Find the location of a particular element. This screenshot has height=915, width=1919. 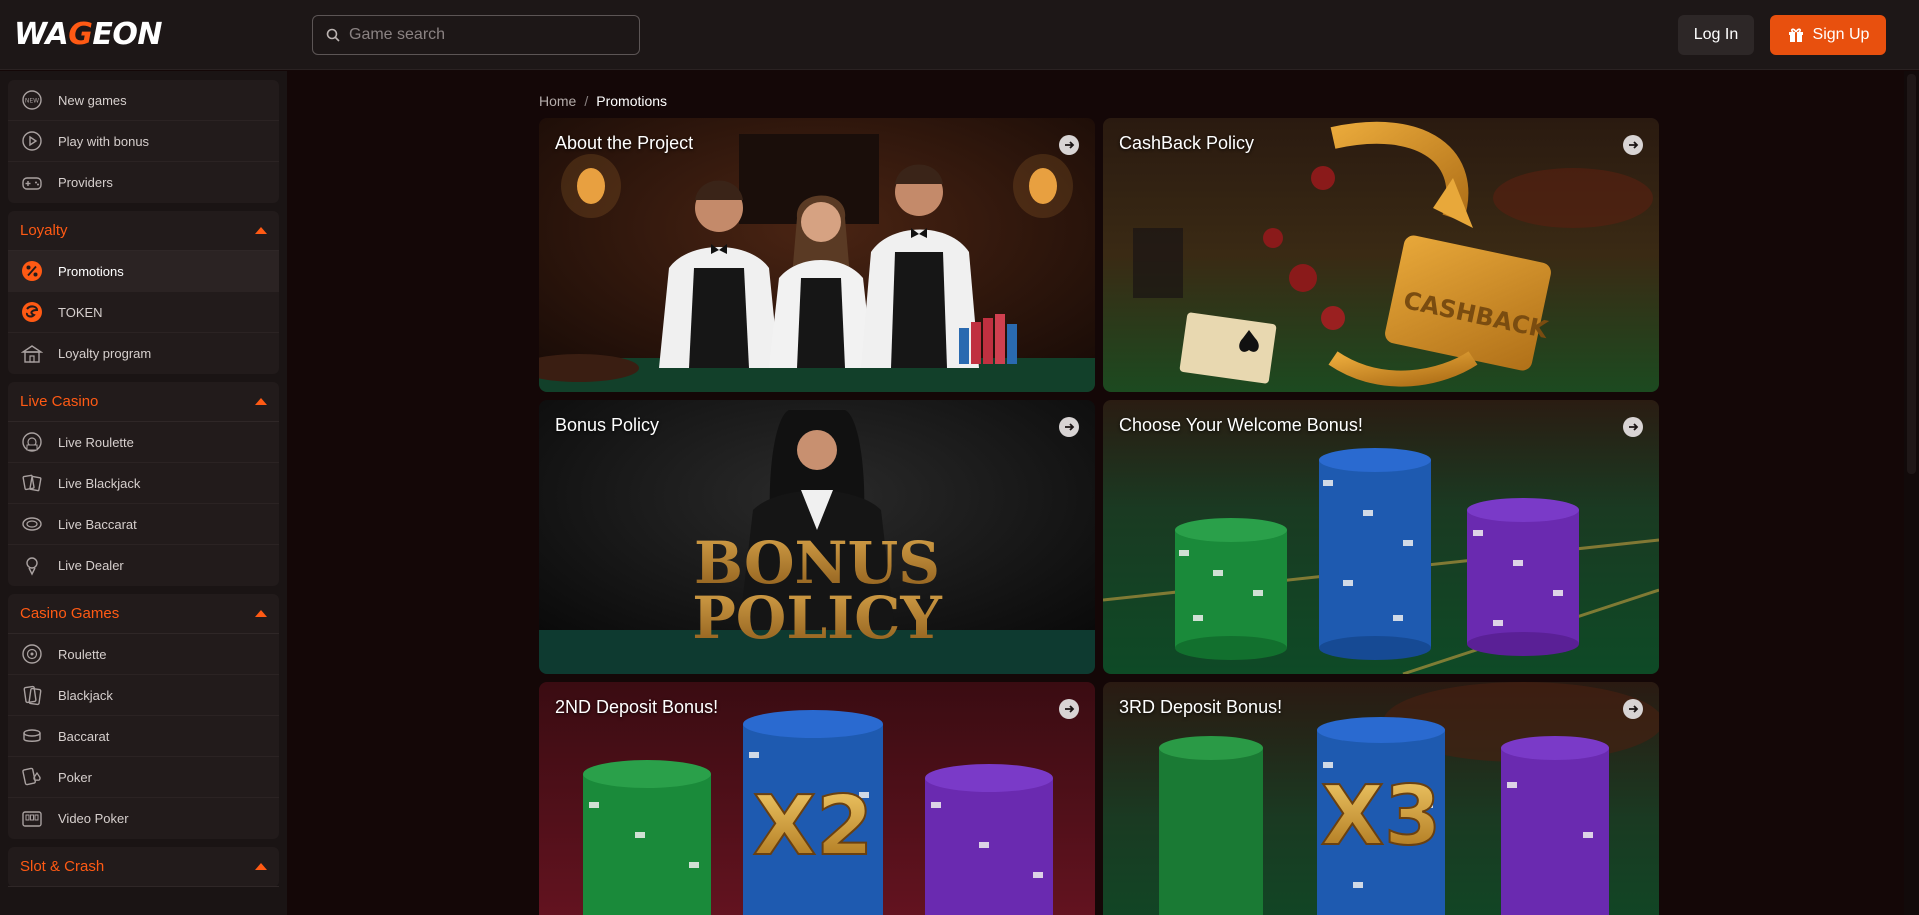

slot-crash-toggle: Slot & Crash is located at coordinates (143, 867).